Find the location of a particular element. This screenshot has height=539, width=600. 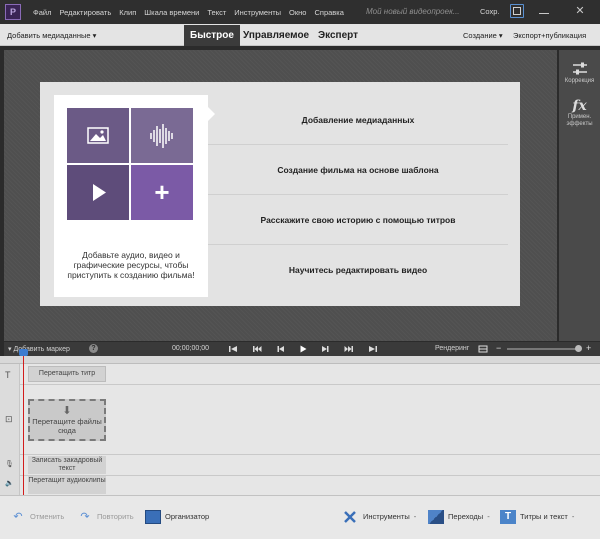

add-marker-button: ▾ Добавить маркер is located at coordinates (39, 349).